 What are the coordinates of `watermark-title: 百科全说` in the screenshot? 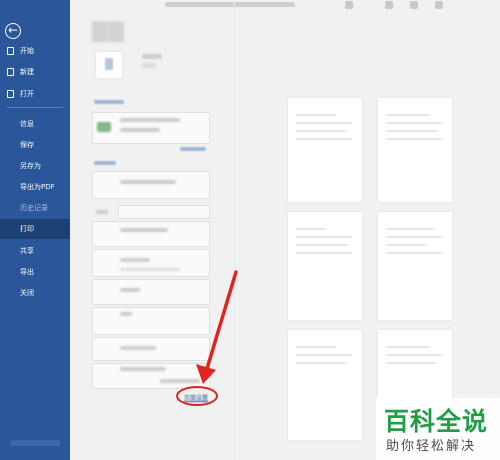 It's located at (436, 421).